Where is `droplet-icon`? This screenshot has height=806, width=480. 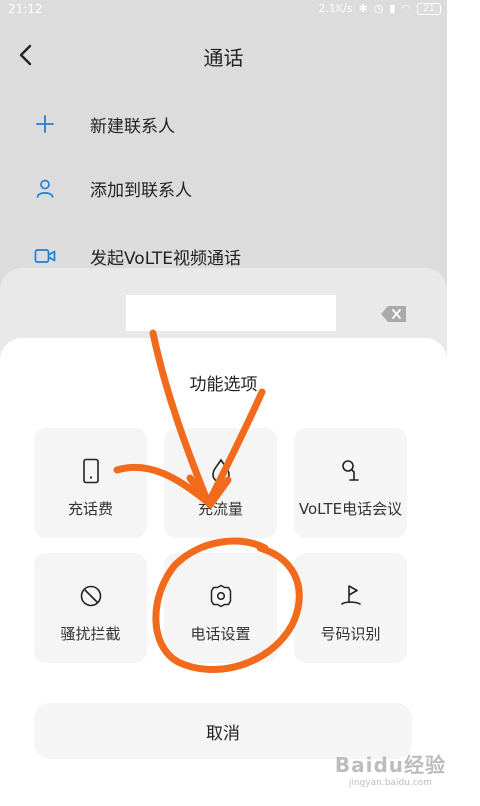
droplet-icon is located at coordinates (220, 471).